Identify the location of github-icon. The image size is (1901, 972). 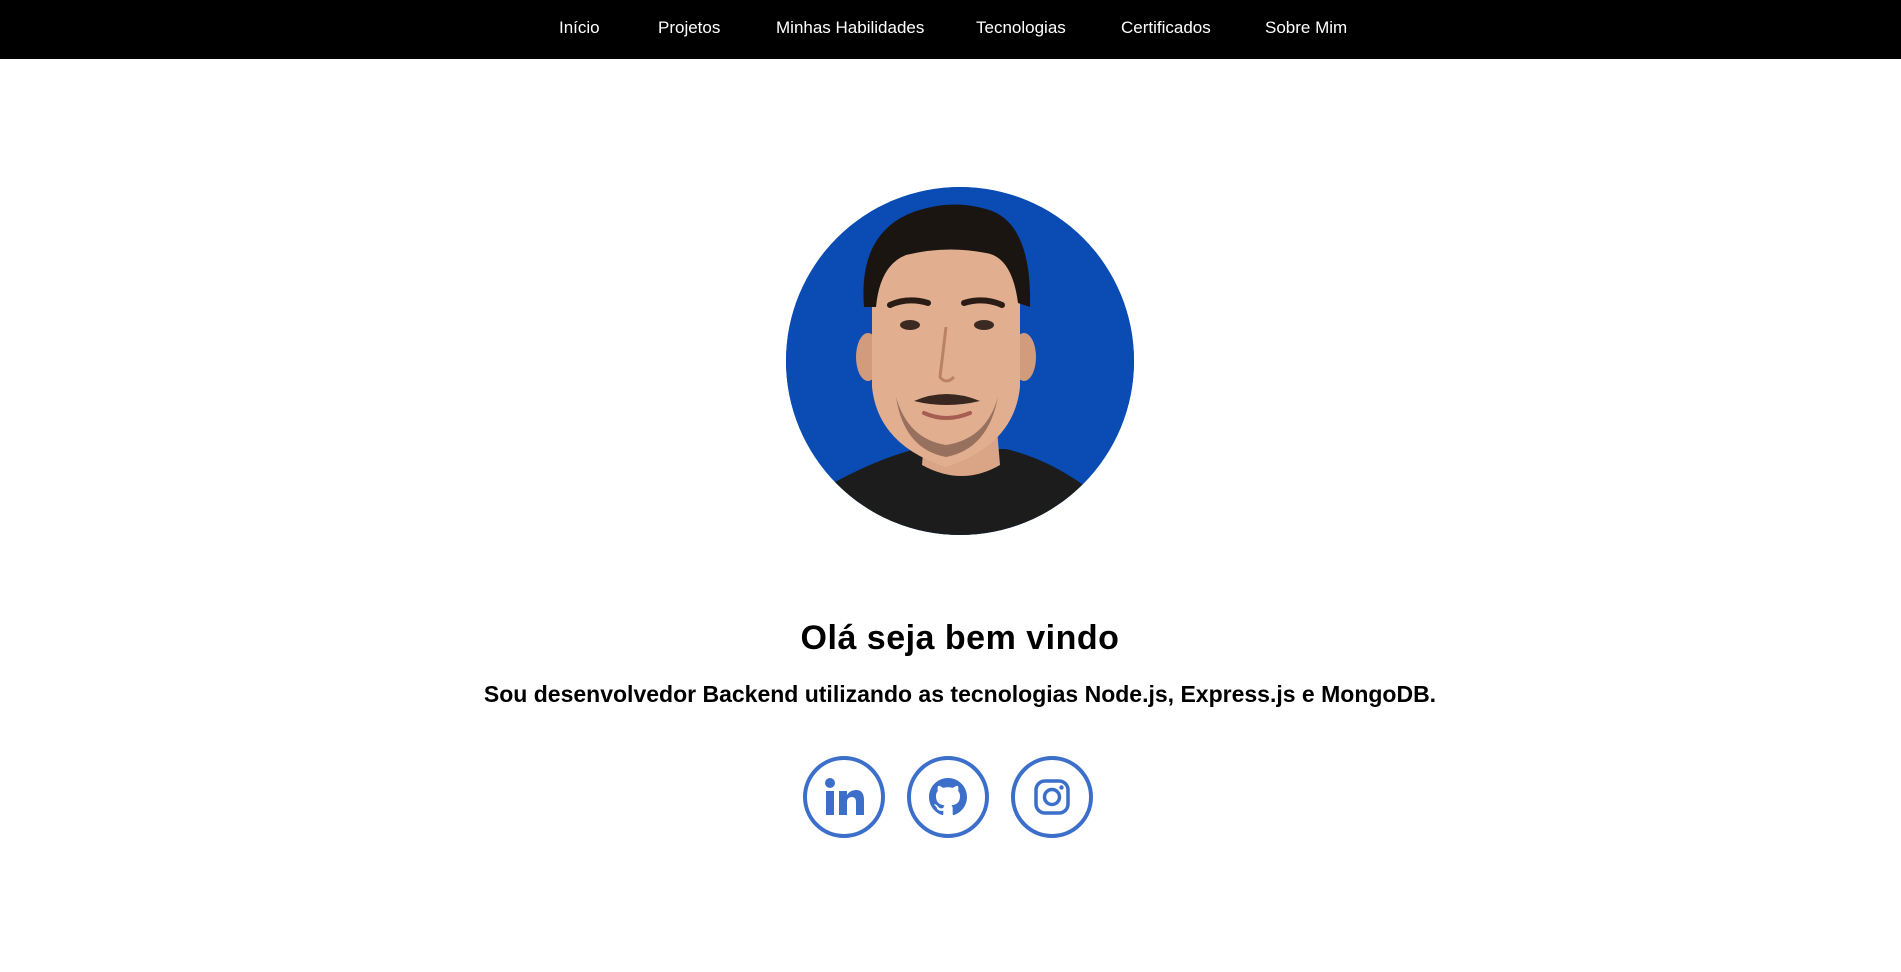
(948, 797).